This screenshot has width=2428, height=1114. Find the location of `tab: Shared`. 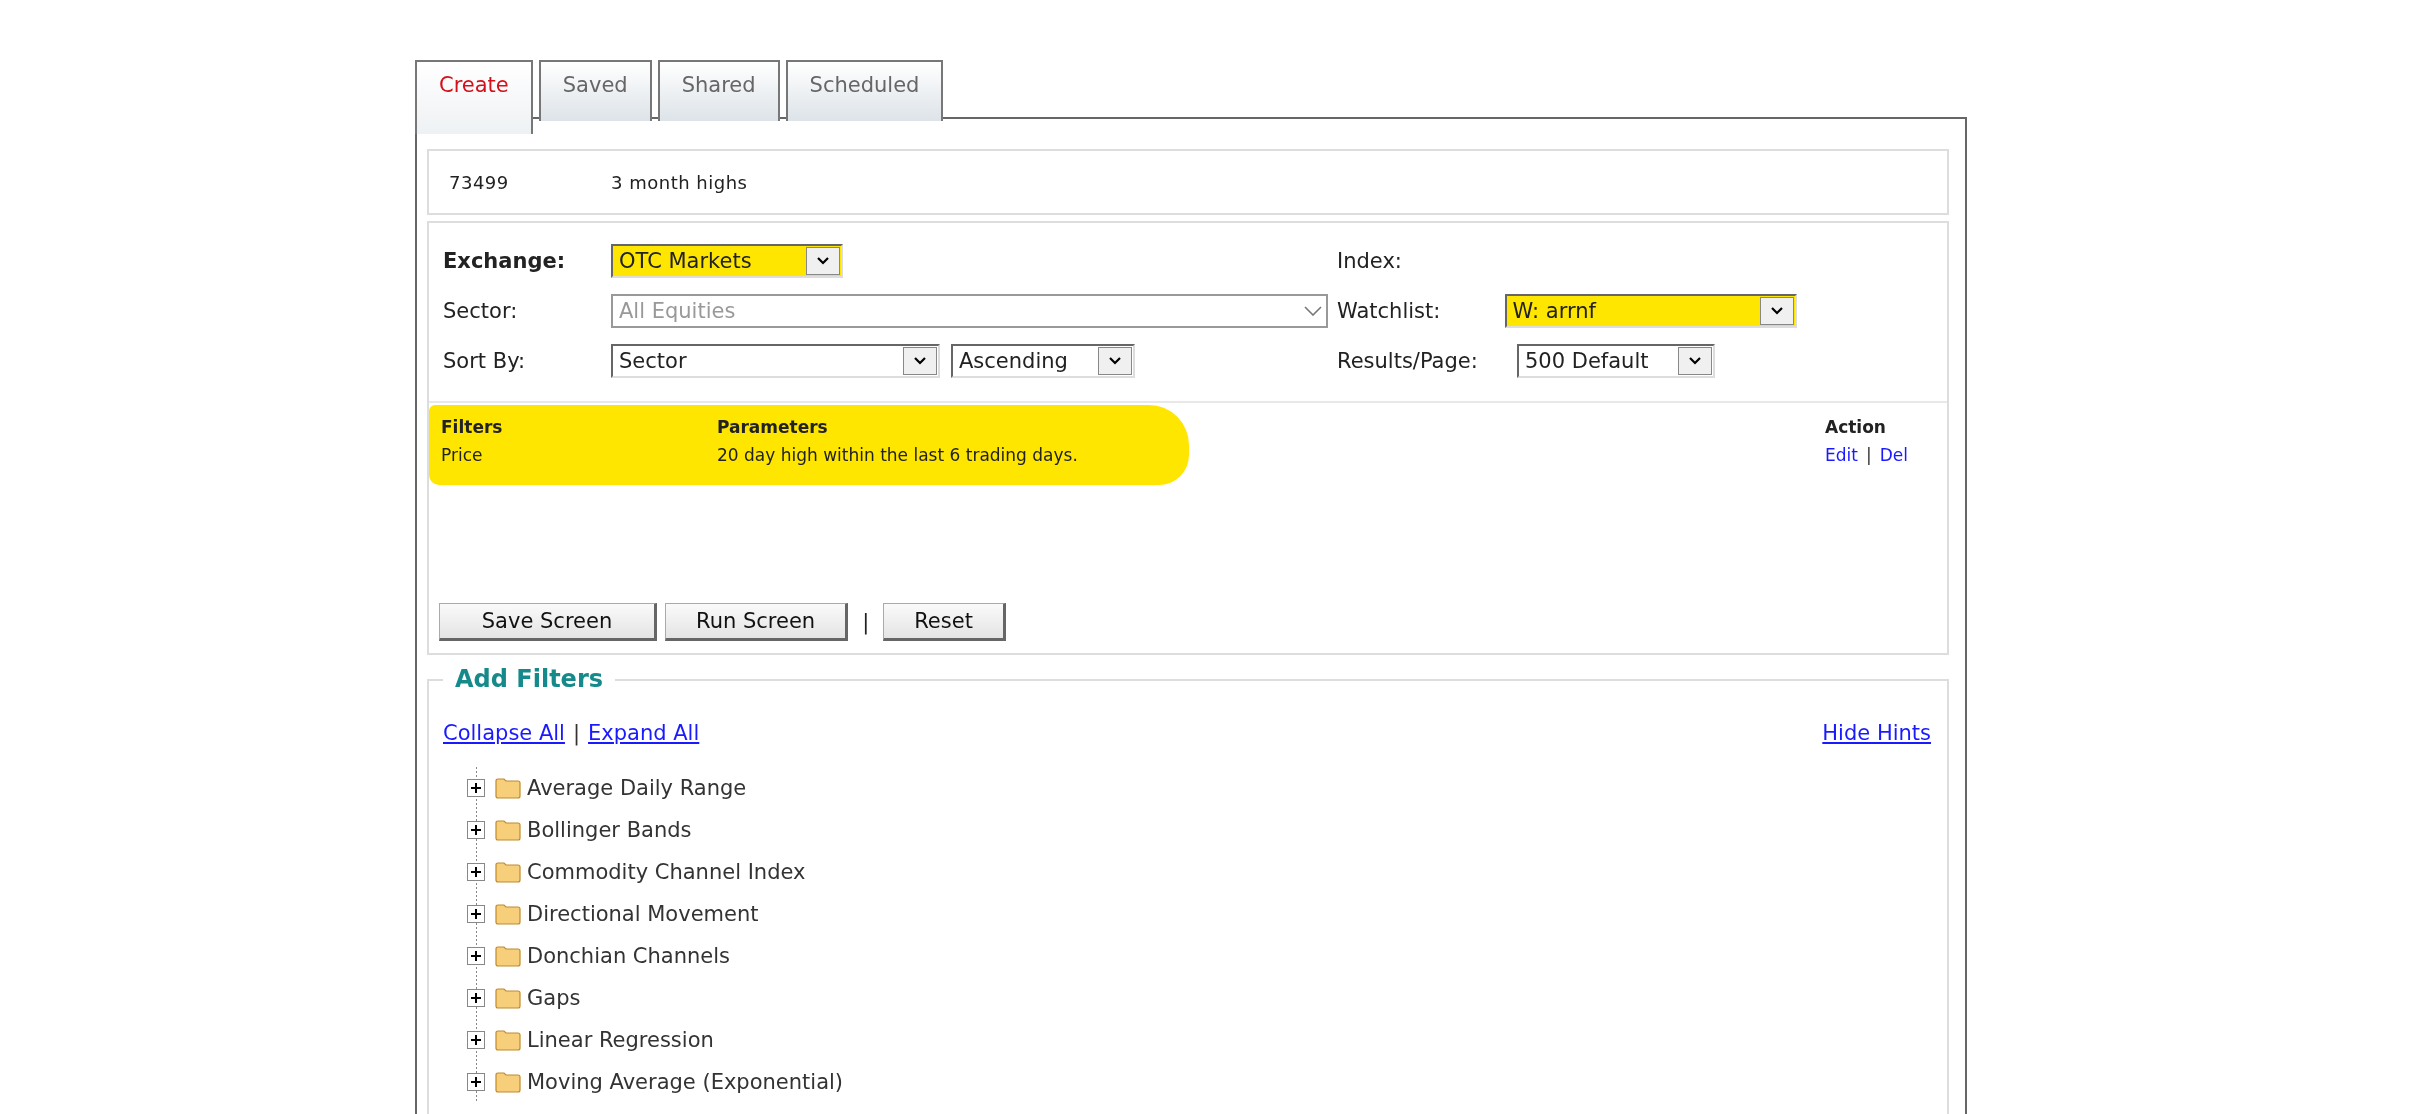

tab: Shared is located at coordinates (718, 90).